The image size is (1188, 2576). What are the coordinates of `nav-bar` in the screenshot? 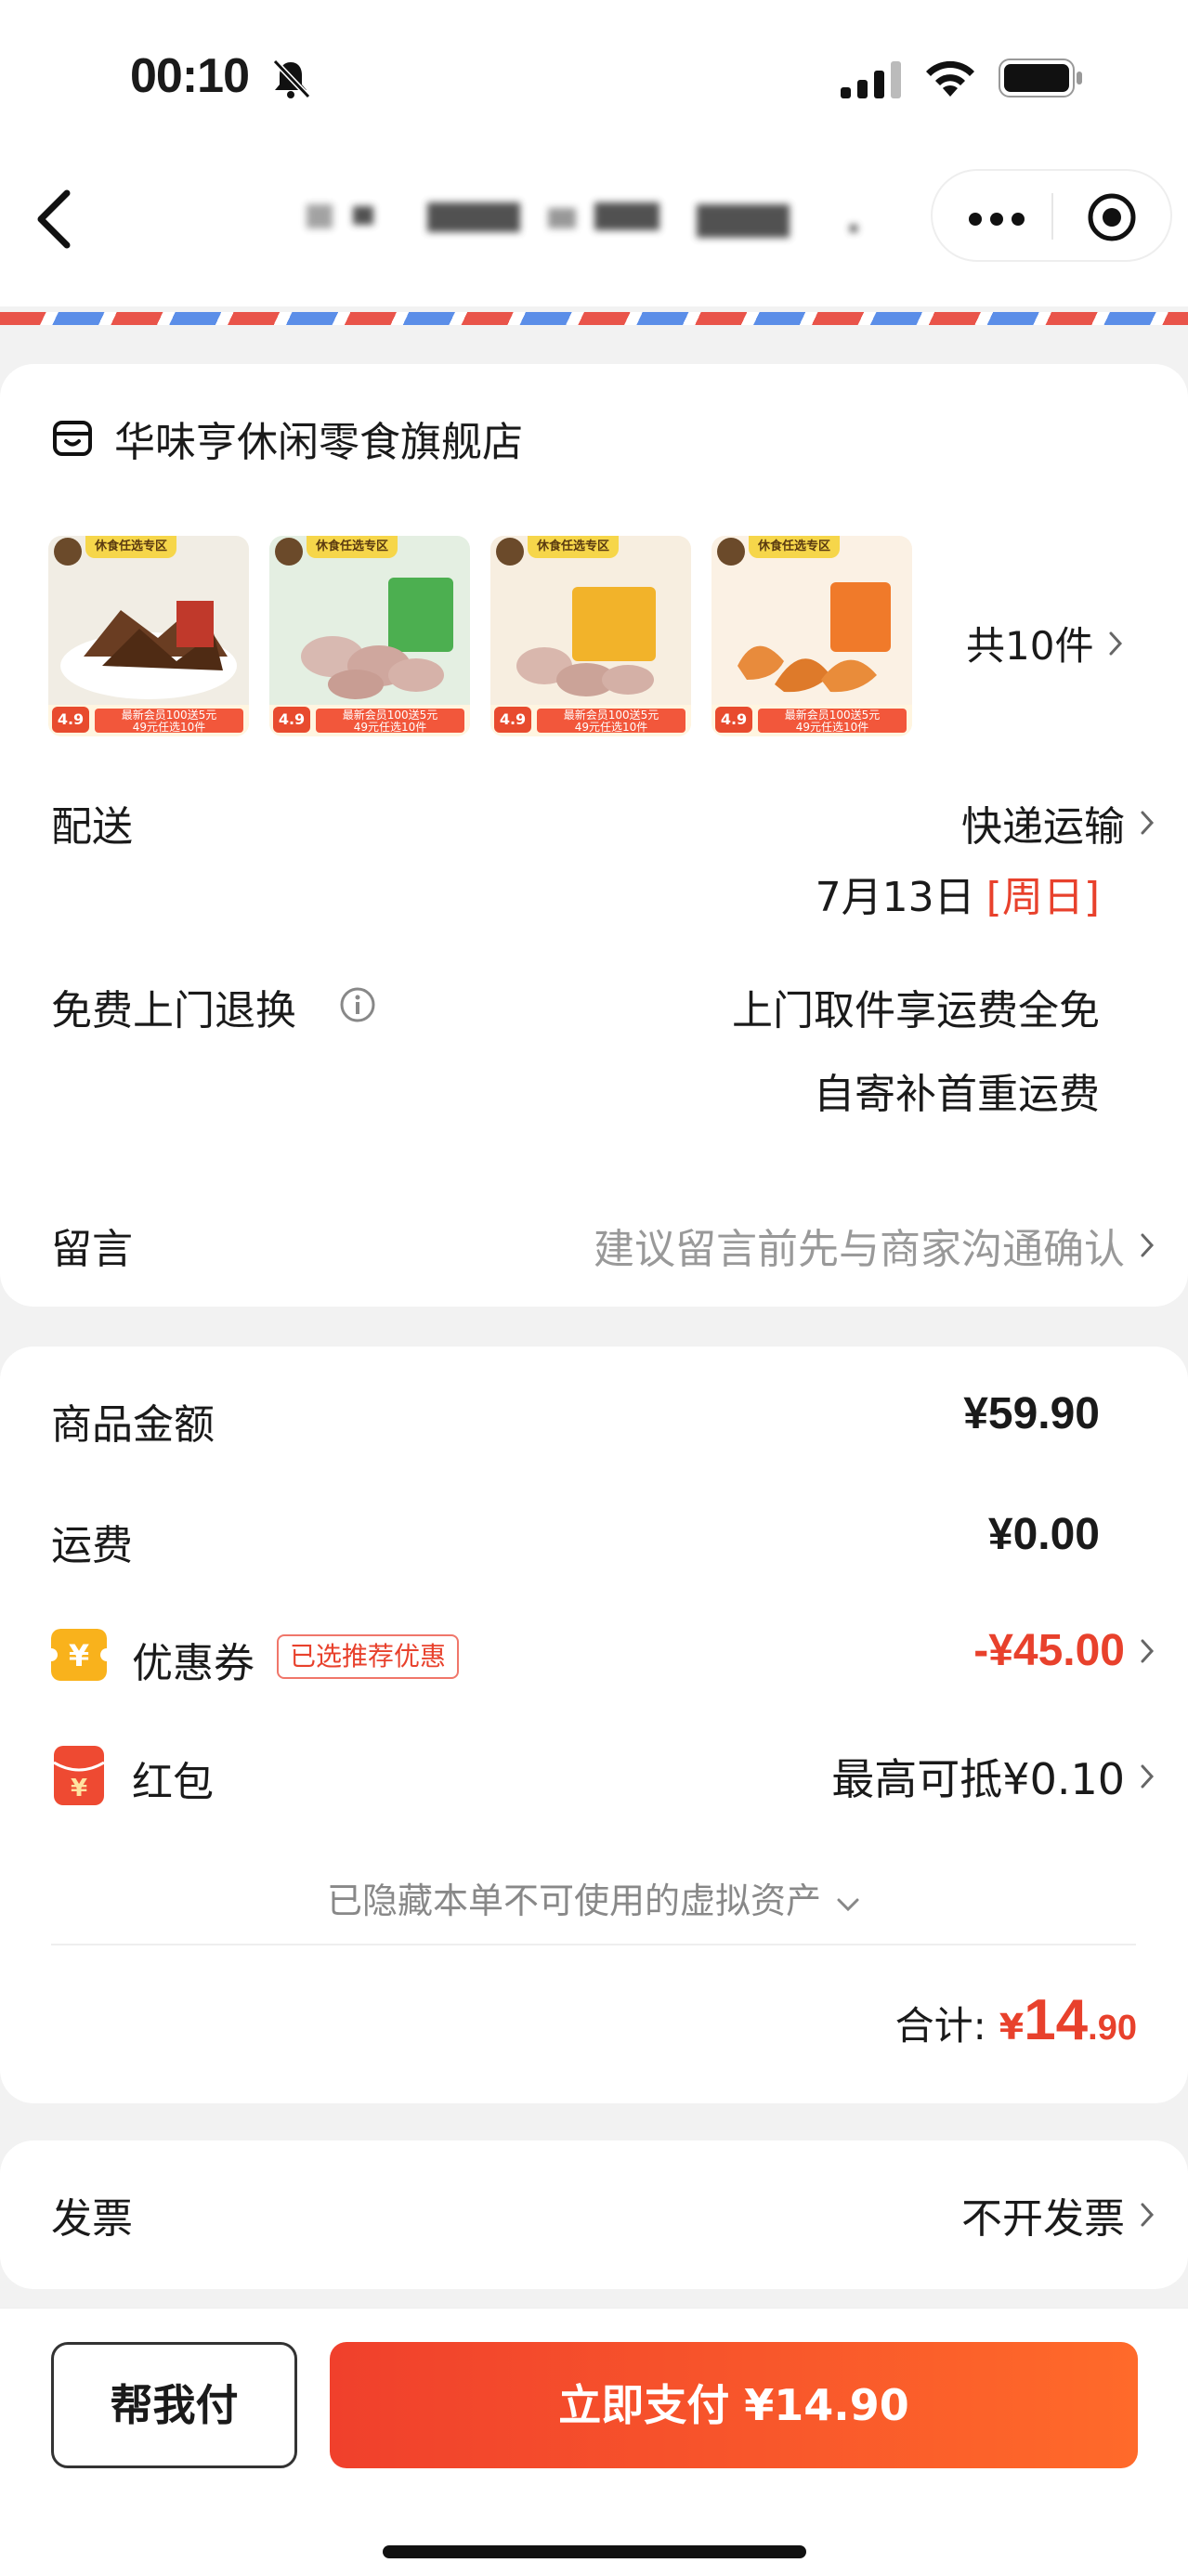 It's located at (594, 227).